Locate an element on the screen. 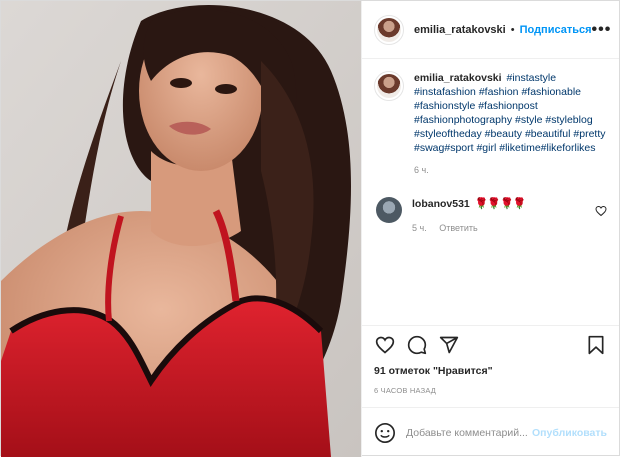  comment-text: 🌹🌹🌹🌹 is located at coordinates (500, 204).